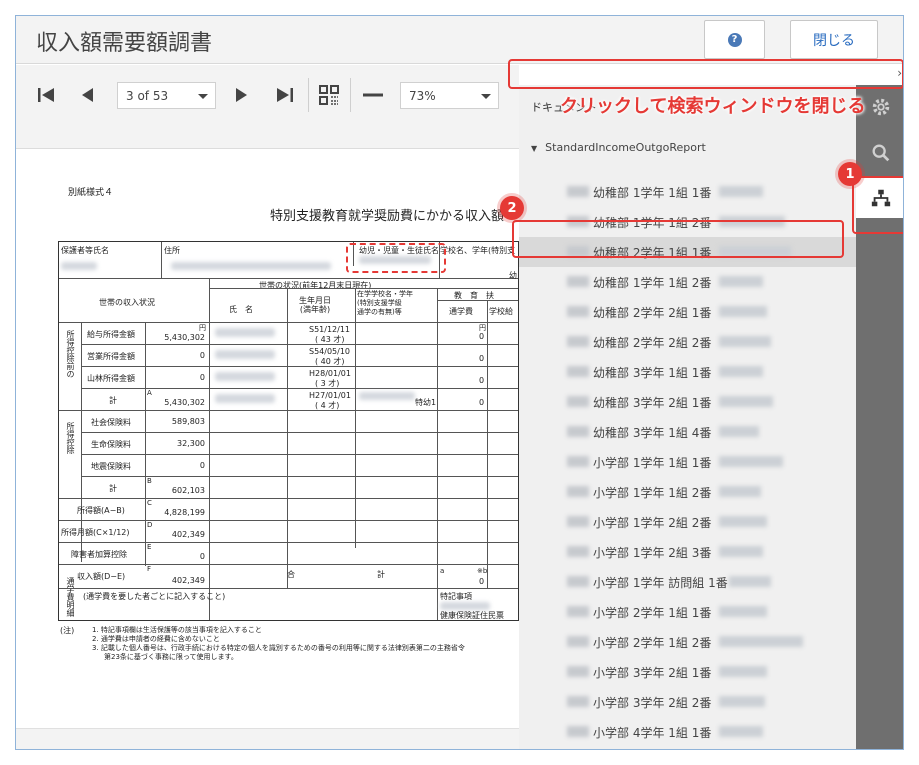 The image size is (919, 765). Describe the element at coordinates (330, 373) in the screenshot. I see `birth-date-3: H28/01/01` at that location.